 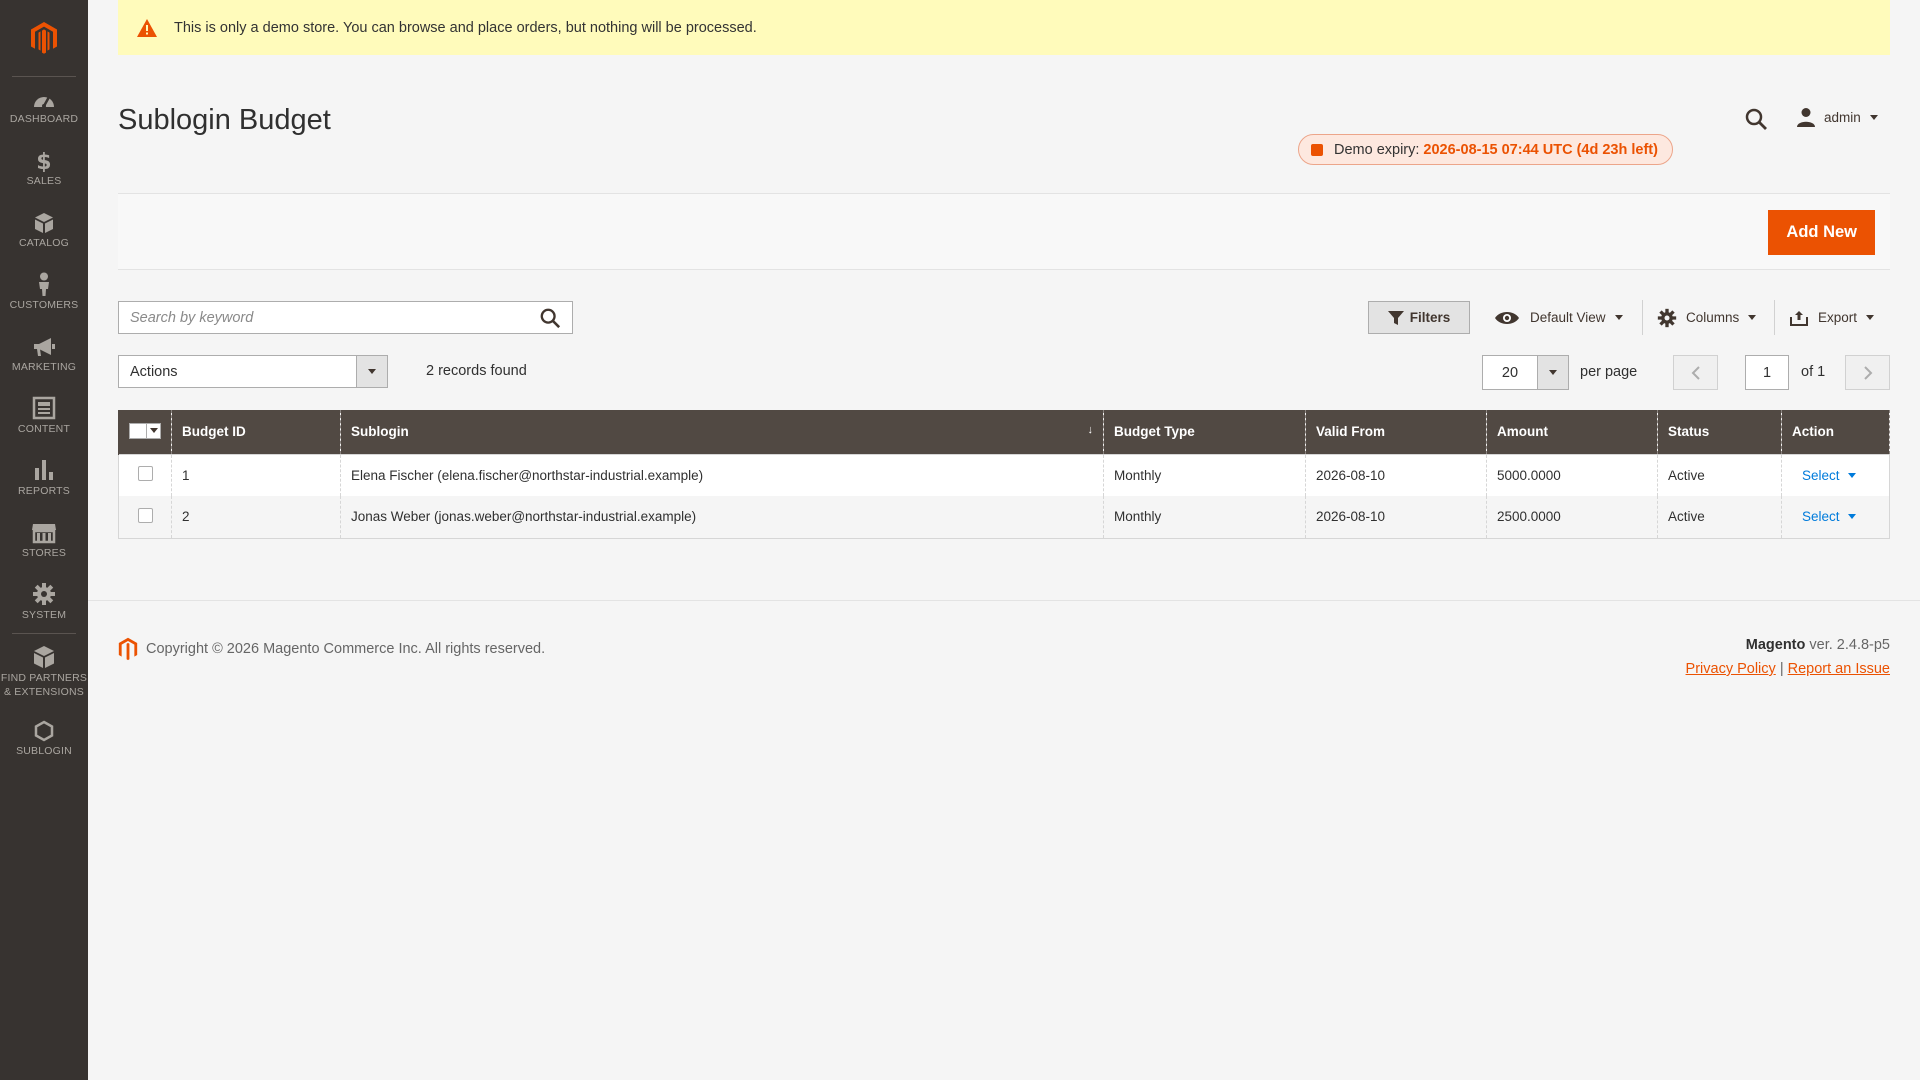 I want to click on hexagon-icon, so click(x=44, y=731).